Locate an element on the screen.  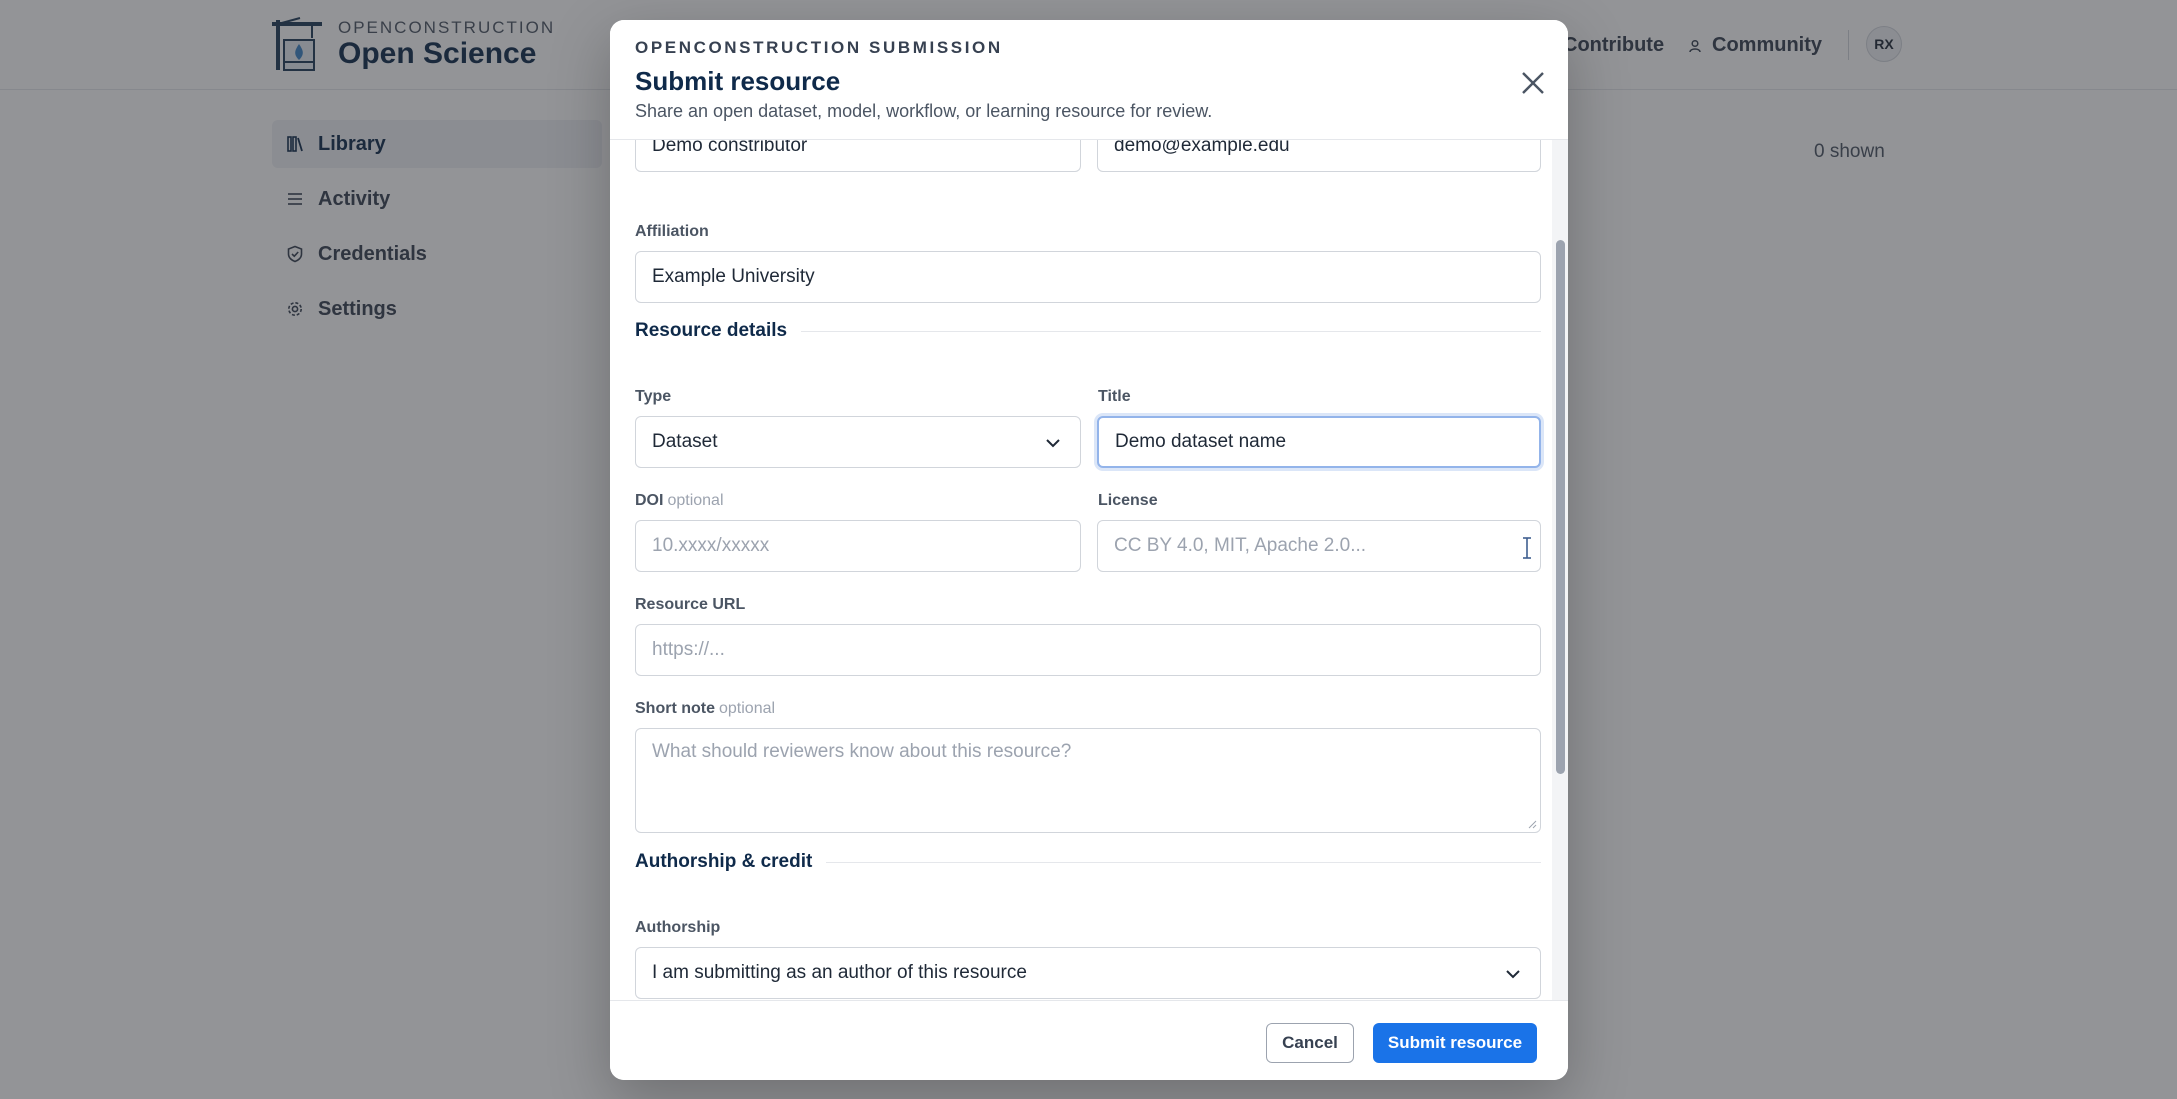
resource-url-label: Resource URL is located at coordinates (690, 604).